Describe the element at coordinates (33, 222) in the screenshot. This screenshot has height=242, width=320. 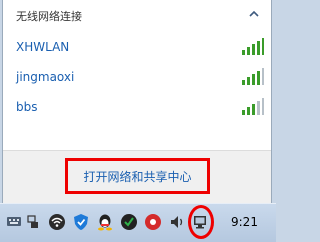
I see `pinyin-toggle-icon` at that location.